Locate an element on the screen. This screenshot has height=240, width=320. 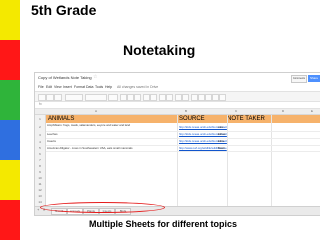
strikethrough-icon is located at coordinates (137, 97).